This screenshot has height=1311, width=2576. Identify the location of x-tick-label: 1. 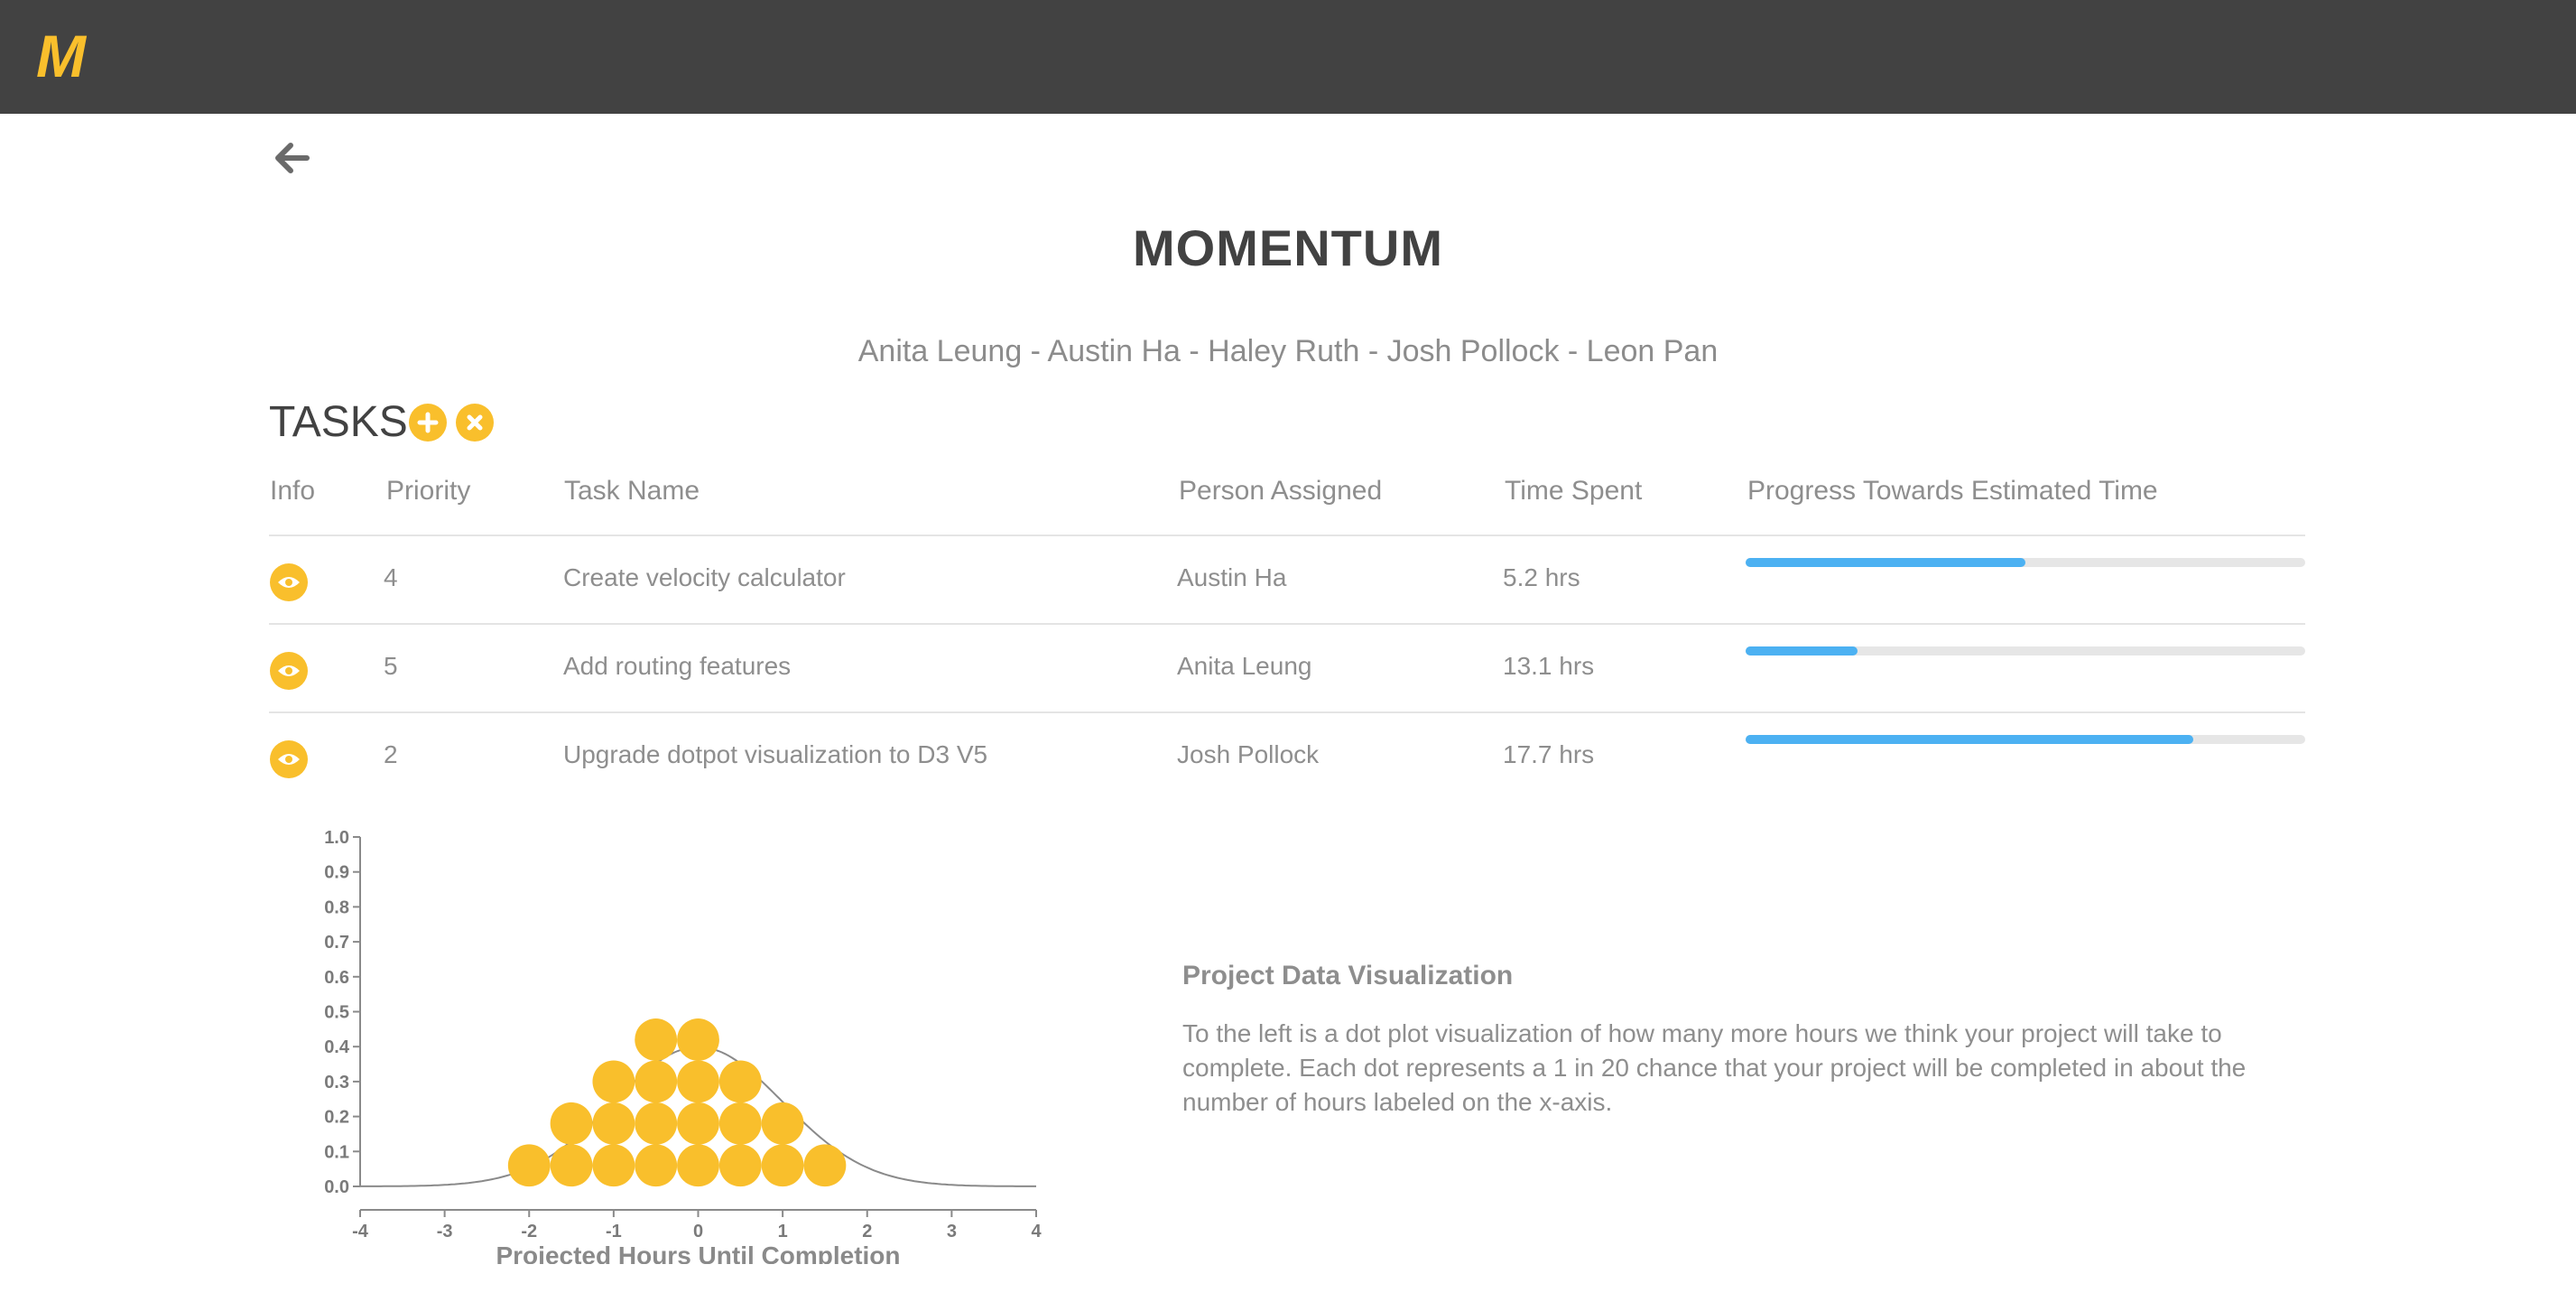
(783, 1231).